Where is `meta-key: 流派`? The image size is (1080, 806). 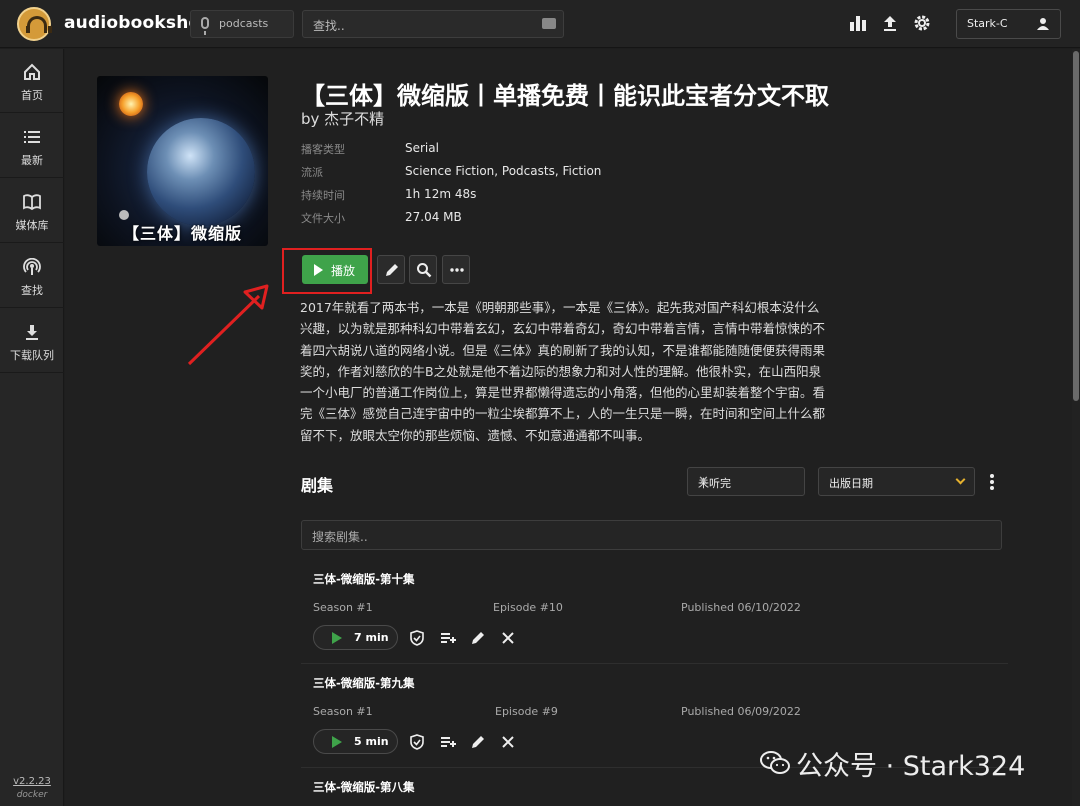 meta-key: 流派 is located at coordinates (312, 172).